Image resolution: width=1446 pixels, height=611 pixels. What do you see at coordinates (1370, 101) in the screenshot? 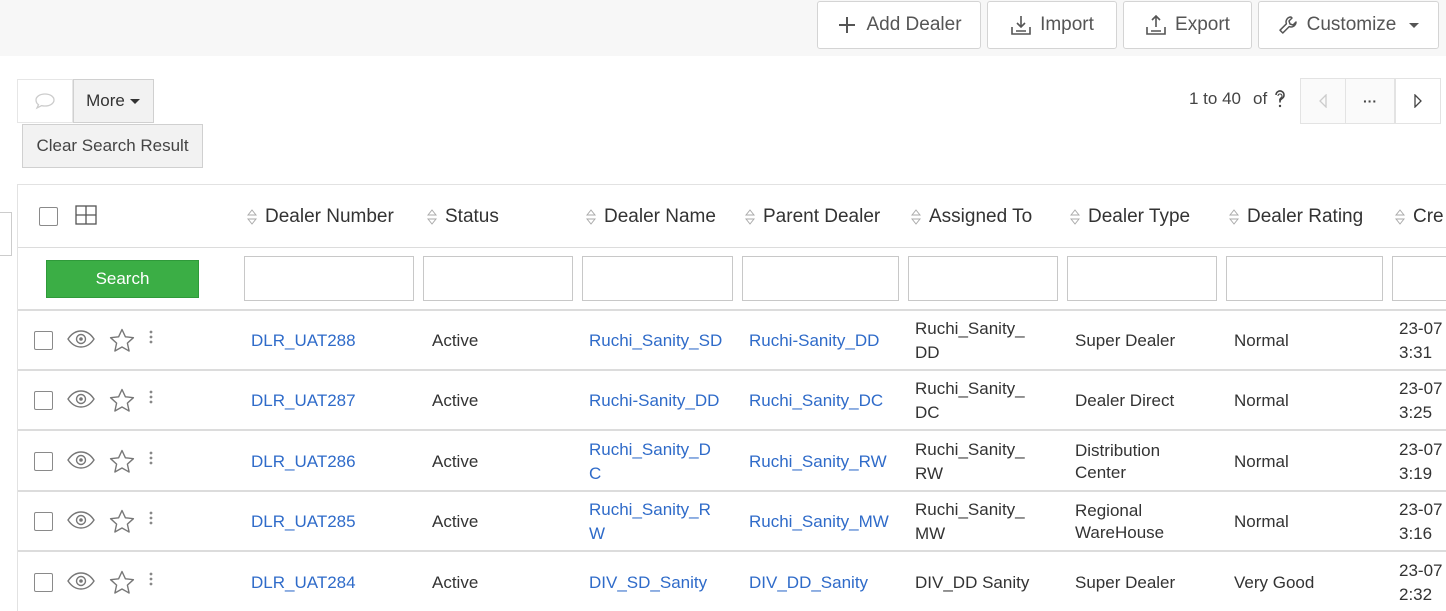
I see `page-jump-button: ···` at bounding box center [1370, 101].